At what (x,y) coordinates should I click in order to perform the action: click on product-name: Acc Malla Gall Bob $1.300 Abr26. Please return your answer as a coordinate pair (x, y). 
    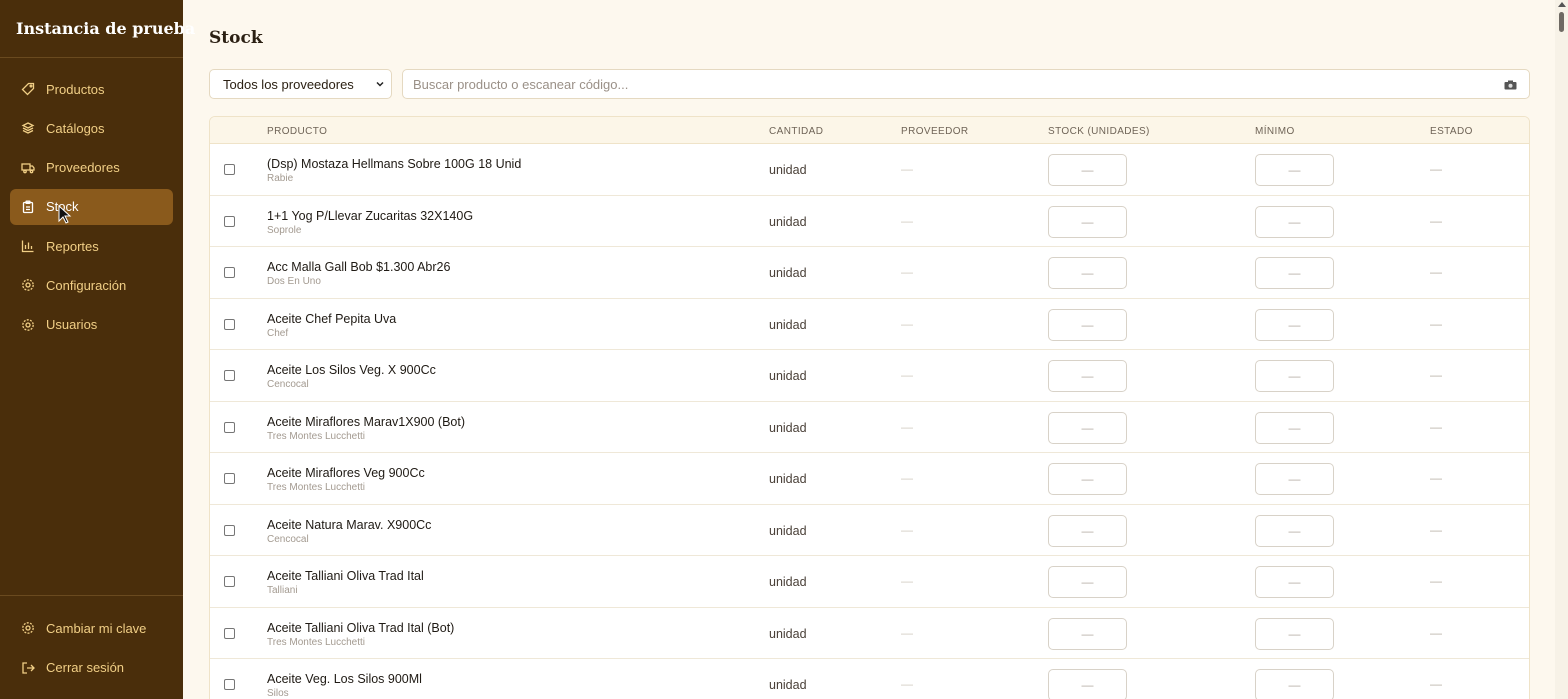
    Looking at the image, I should click on (359, 267).